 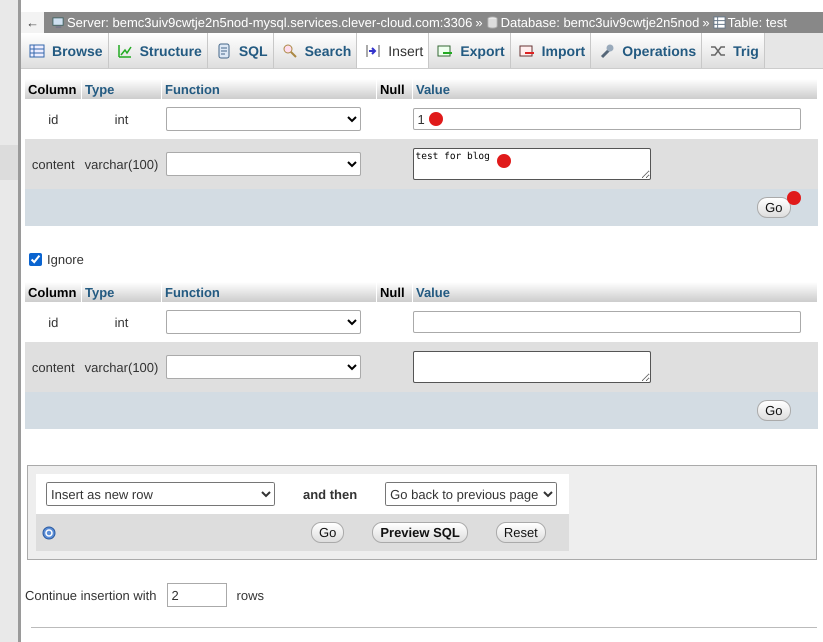 What do you see at coordinates (600, 22) in the screenshot?
I see `breadcrumb-link: Database: bemc3uiv9cwtje2n5nod` at bounding box center [600, 22].